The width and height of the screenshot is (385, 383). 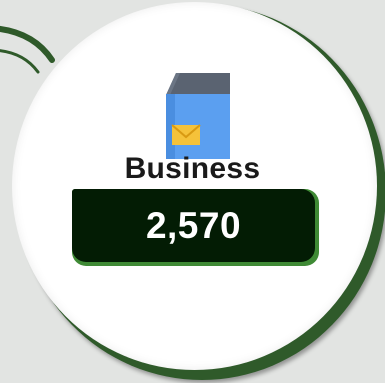 What do you see at coordinates (198, 116) in the screenshot?
I see `mailbox-icon` at bounding box center [198, 116].